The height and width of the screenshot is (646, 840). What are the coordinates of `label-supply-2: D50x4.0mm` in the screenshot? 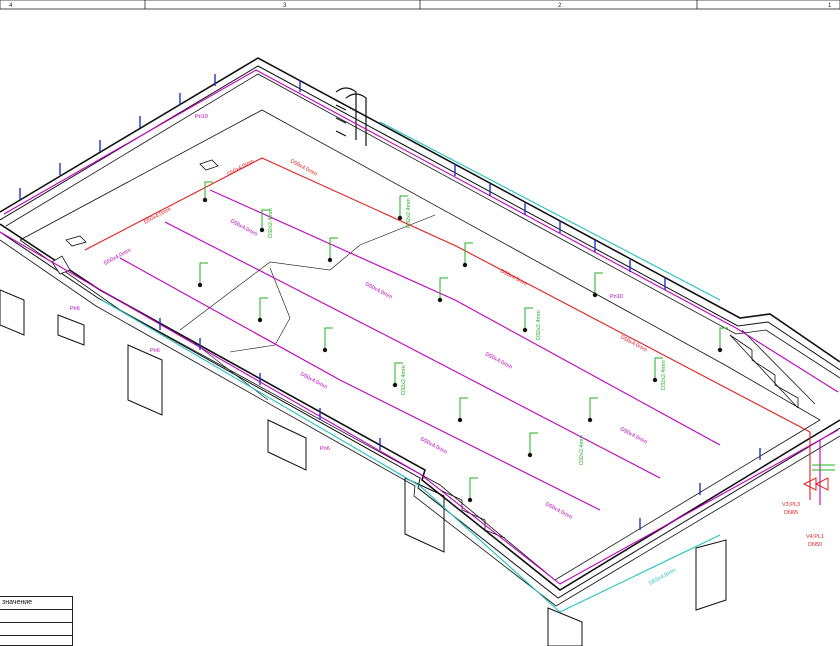 It's located at (240, 167).